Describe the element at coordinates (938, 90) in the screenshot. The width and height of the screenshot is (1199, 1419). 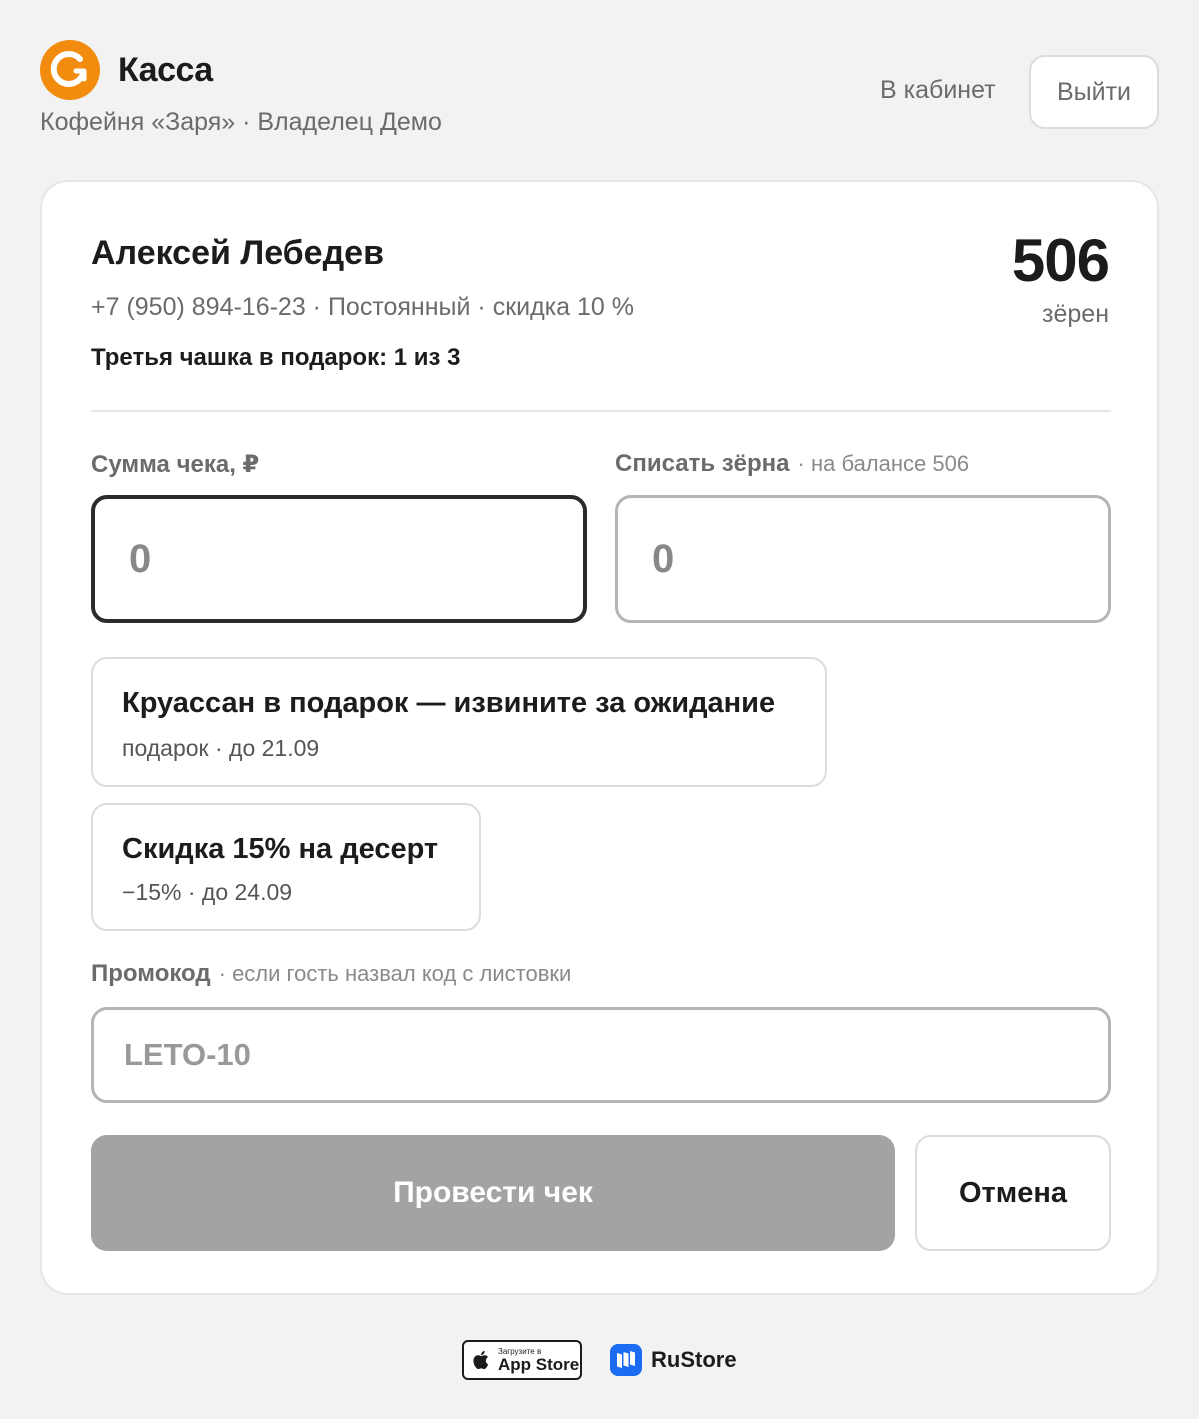
I see `cabinet-link: В кабинет` at that location.